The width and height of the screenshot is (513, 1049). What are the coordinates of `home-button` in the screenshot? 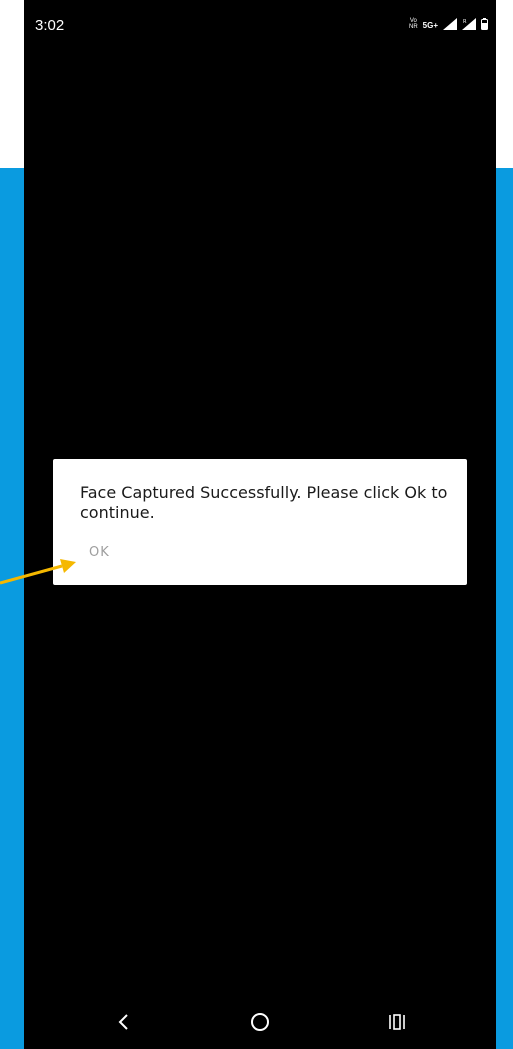 It's located at (260, 1022).